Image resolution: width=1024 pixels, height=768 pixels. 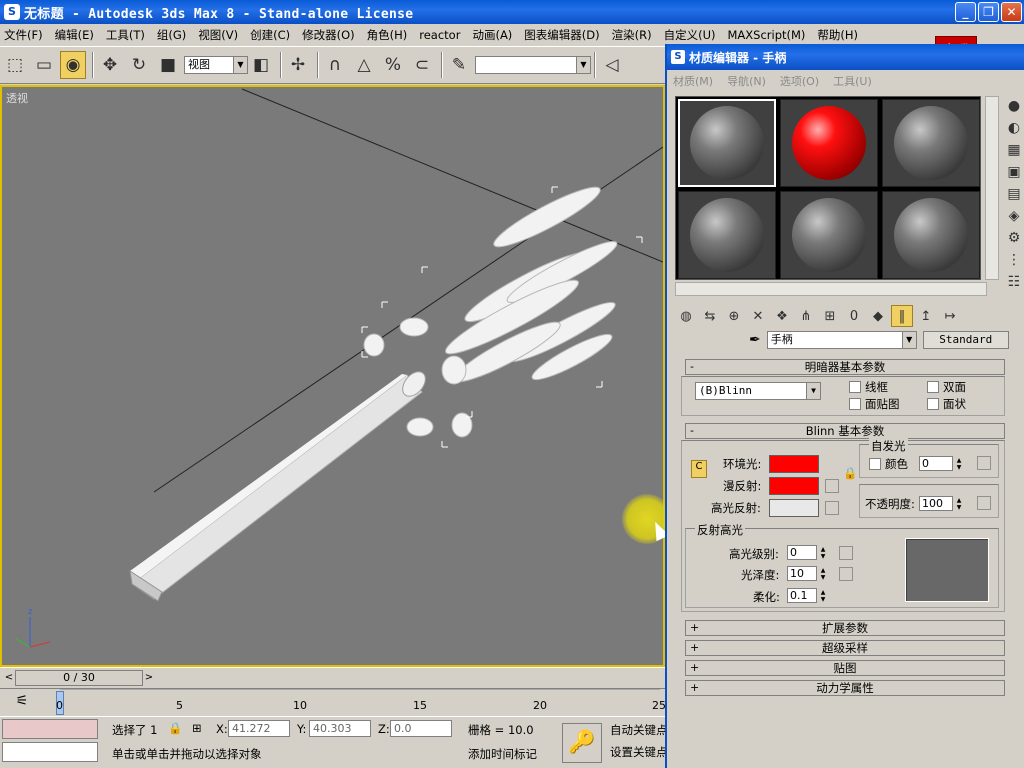 What do you see at coordinates (1013, 128) in the screenshot?
I see `backlight-icon: ◐` at bounding box center [1013, 128].